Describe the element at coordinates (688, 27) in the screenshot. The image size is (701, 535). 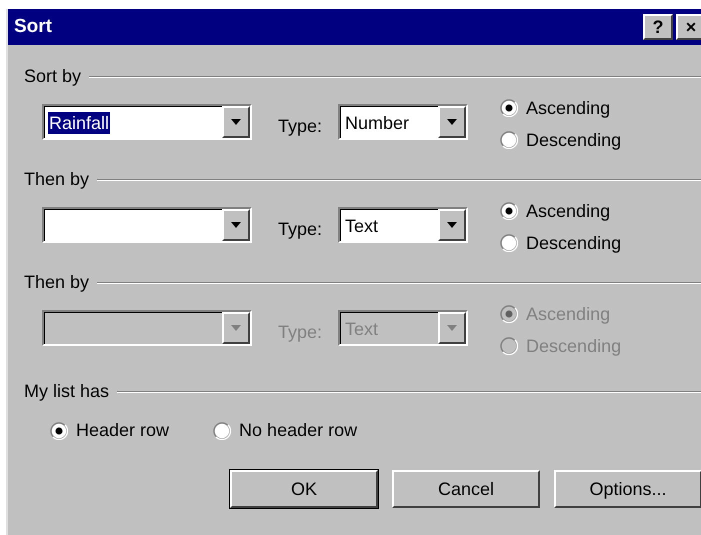
I see `close-button: ×` at that location.